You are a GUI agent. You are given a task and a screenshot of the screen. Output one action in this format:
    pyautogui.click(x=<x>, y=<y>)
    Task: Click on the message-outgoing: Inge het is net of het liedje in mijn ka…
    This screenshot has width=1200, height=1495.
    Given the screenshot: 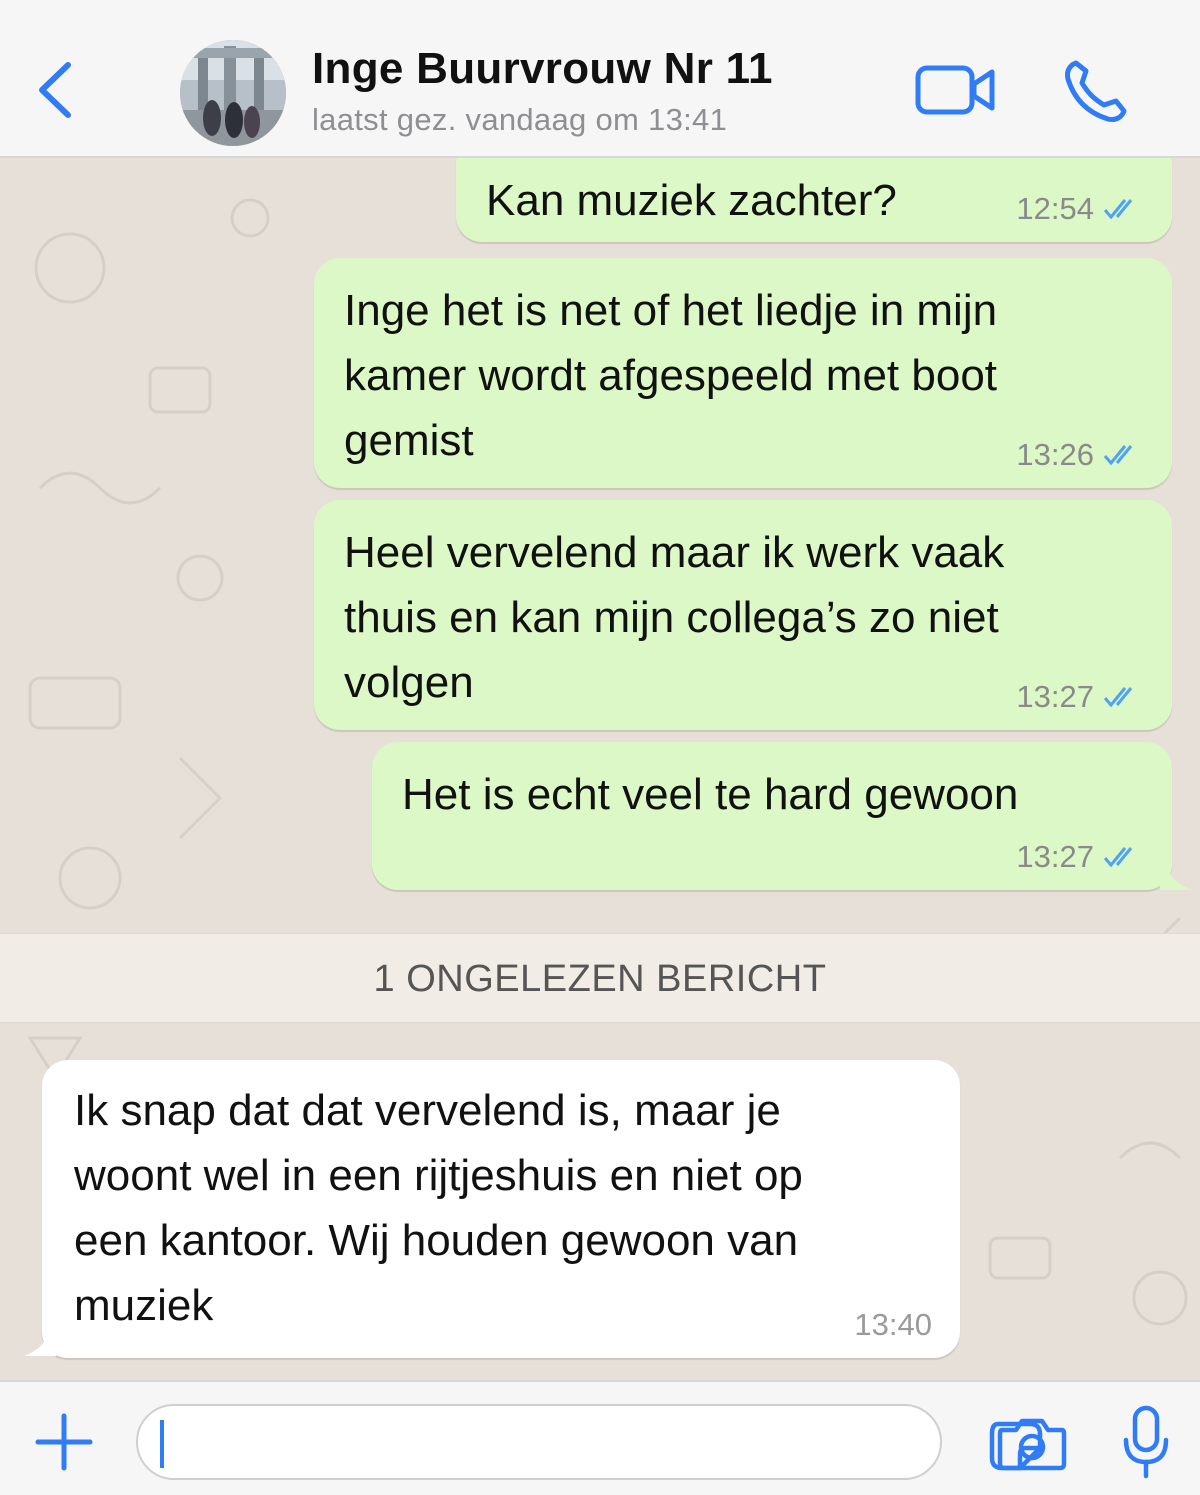 What is the action you would take?
    pyautogui.click(x=743, y=373)
    